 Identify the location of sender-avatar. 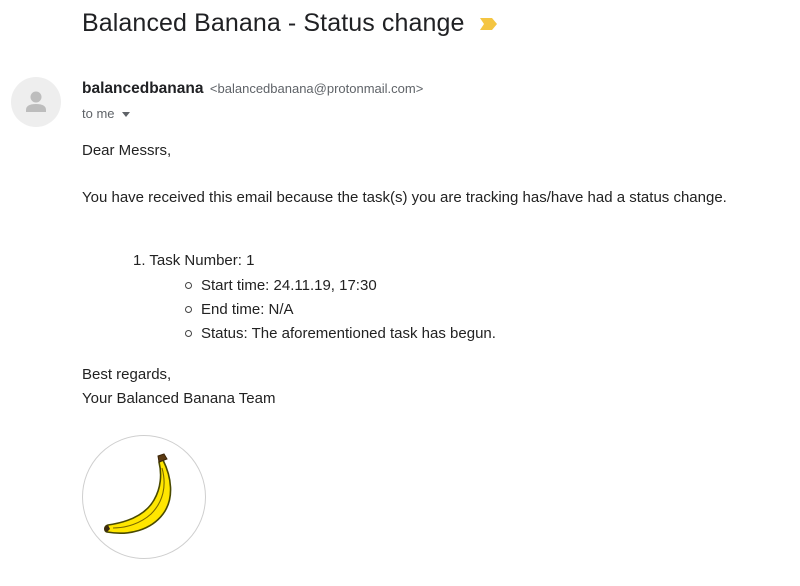
(36, 102).